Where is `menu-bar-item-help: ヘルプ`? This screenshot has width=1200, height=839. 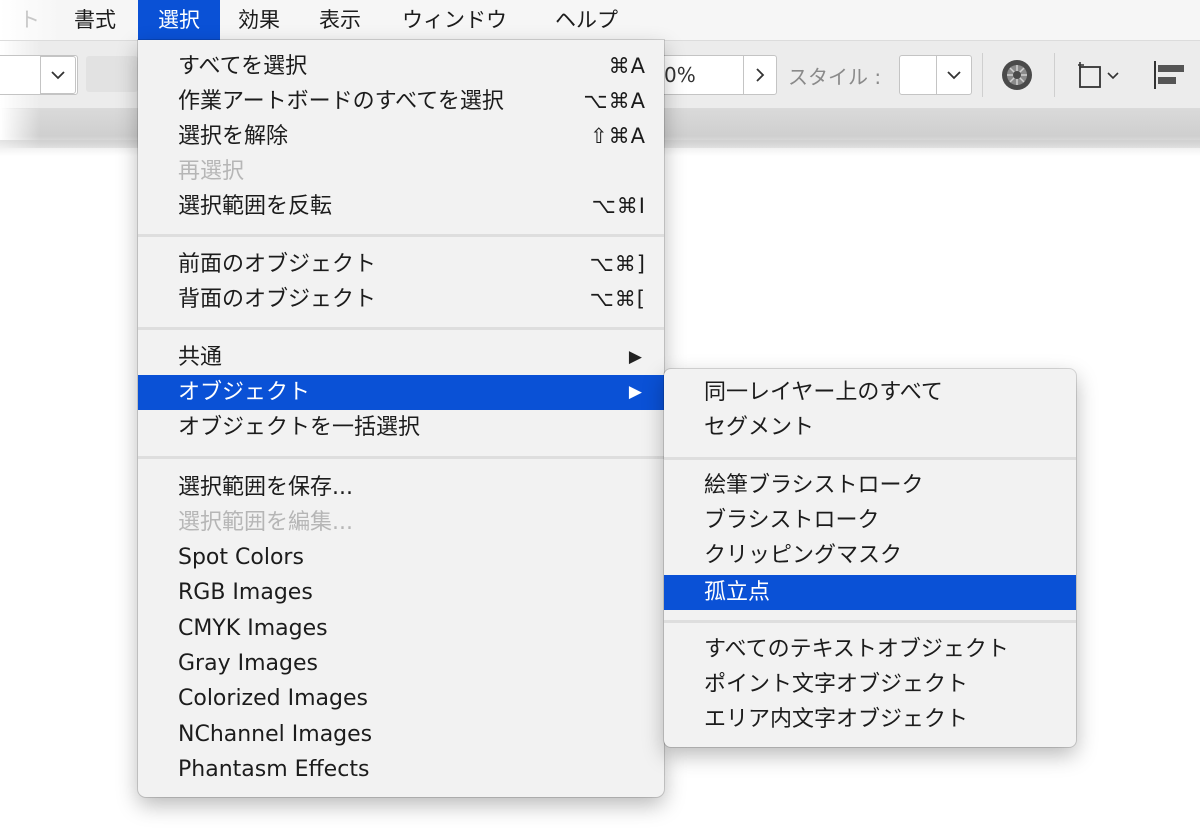 menu-bar-item-help: ヘルプ is located at coordinates (586, 20).